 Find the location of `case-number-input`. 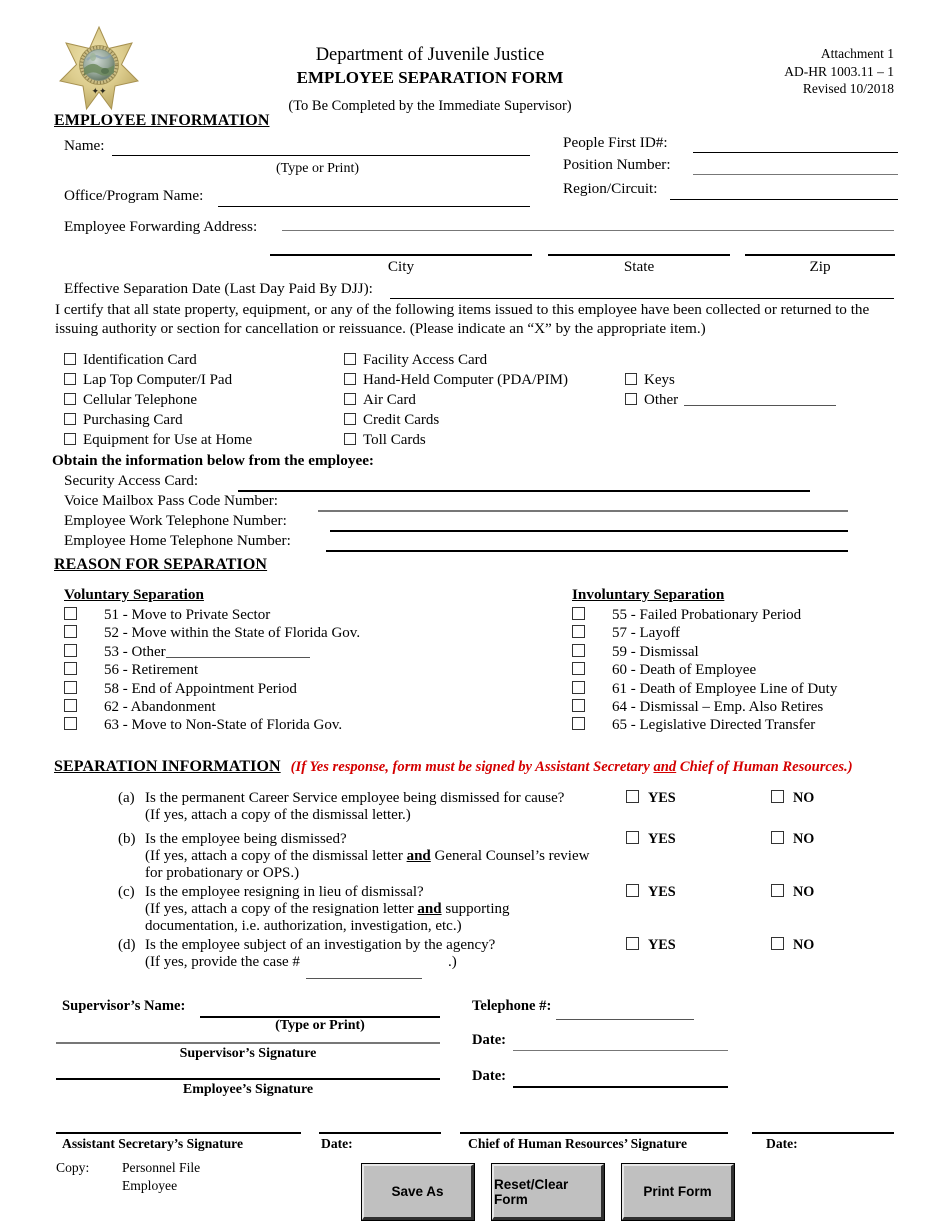

case-number-input is located at coordinates (364, 960).